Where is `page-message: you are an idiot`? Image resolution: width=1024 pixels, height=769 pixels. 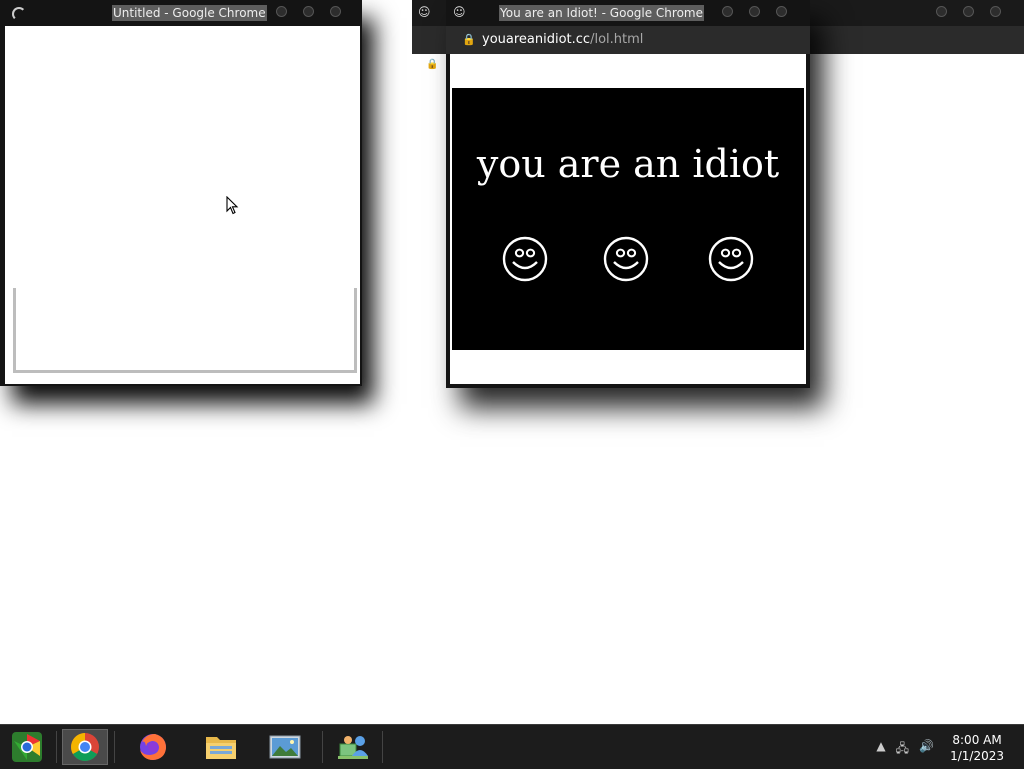 page-message: you are an idiot is located at coordinates (628, 164).